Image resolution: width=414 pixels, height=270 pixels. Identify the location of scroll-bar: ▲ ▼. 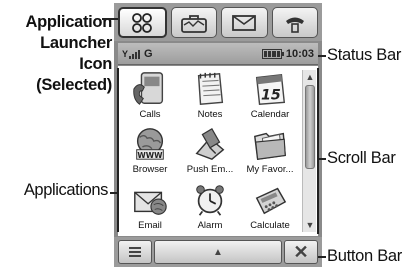
(309, 151).